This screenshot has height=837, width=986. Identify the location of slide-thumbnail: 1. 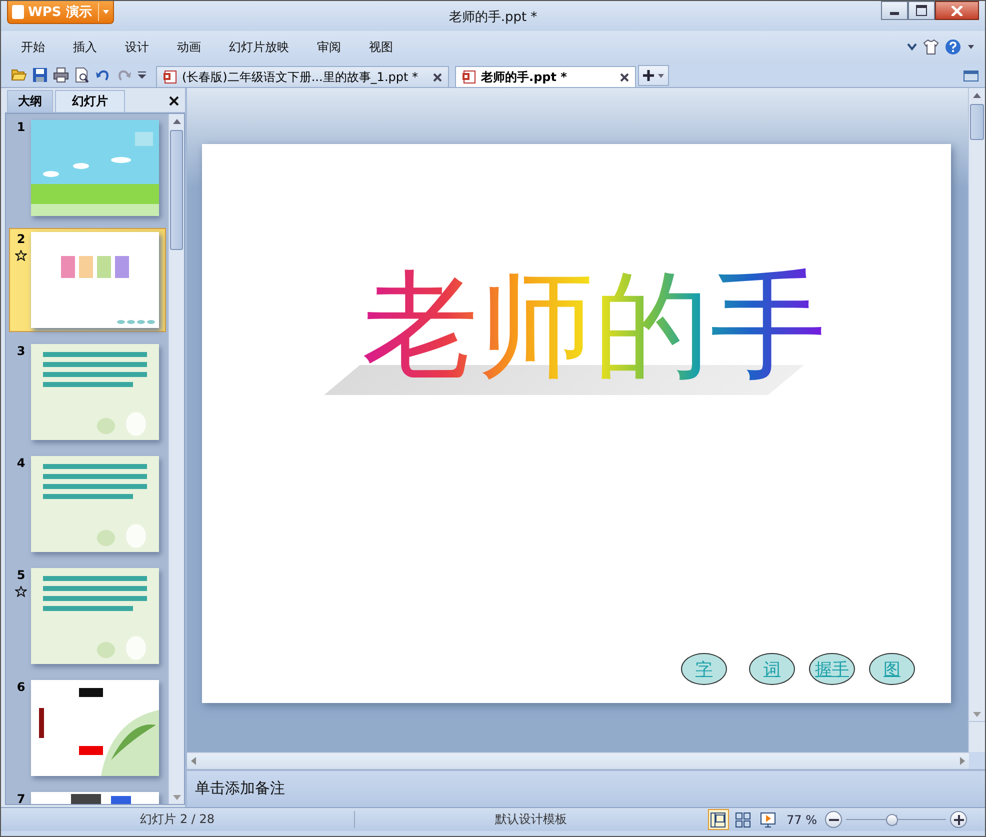
(87, 168).